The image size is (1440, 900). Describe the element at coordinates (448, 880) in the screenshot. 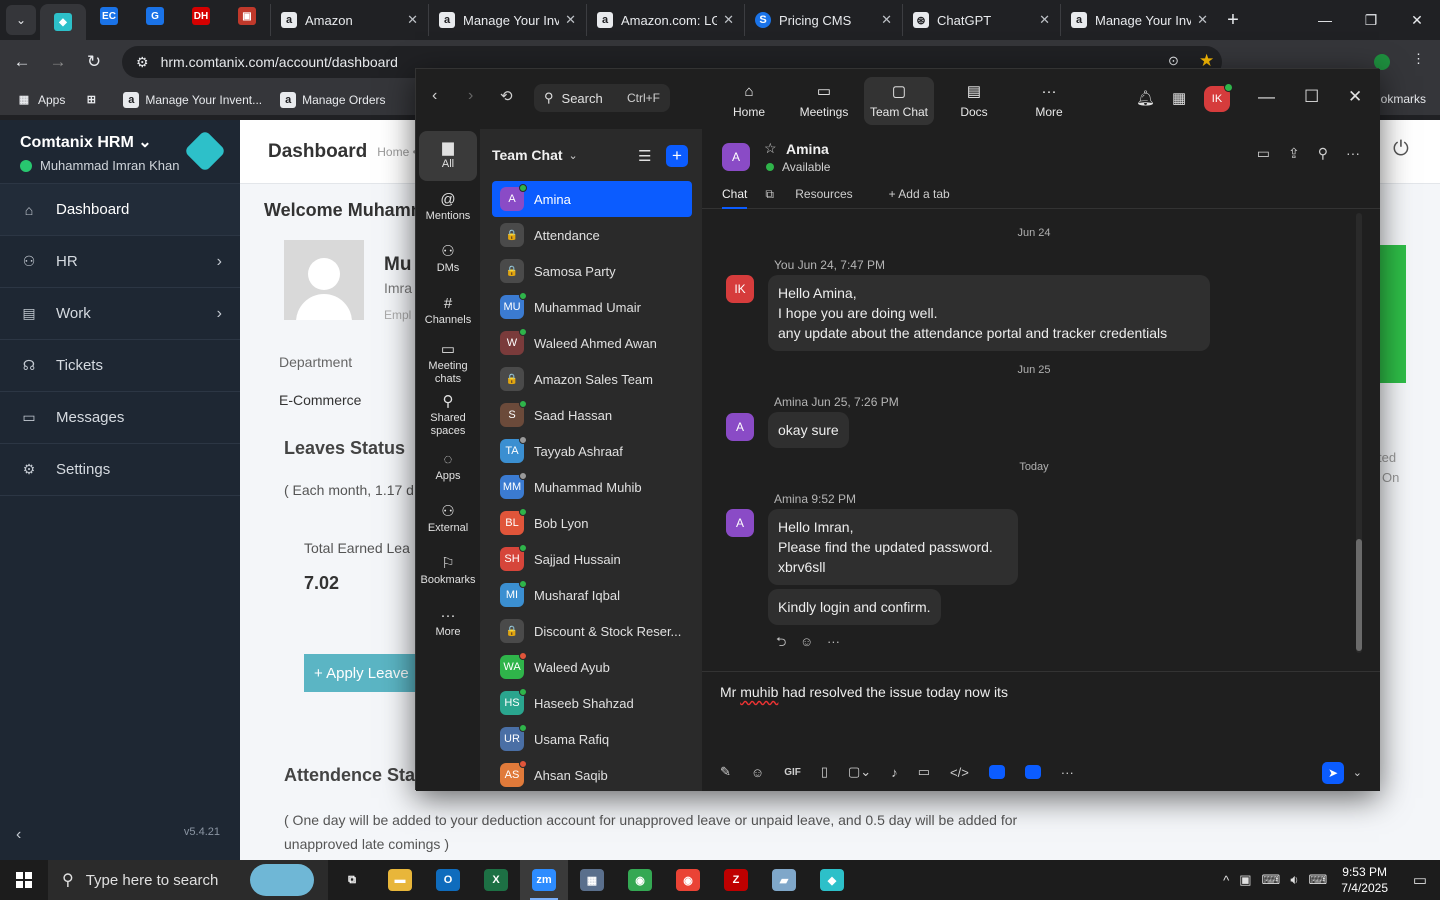

I see `taskbar-outlook: O` at that location.